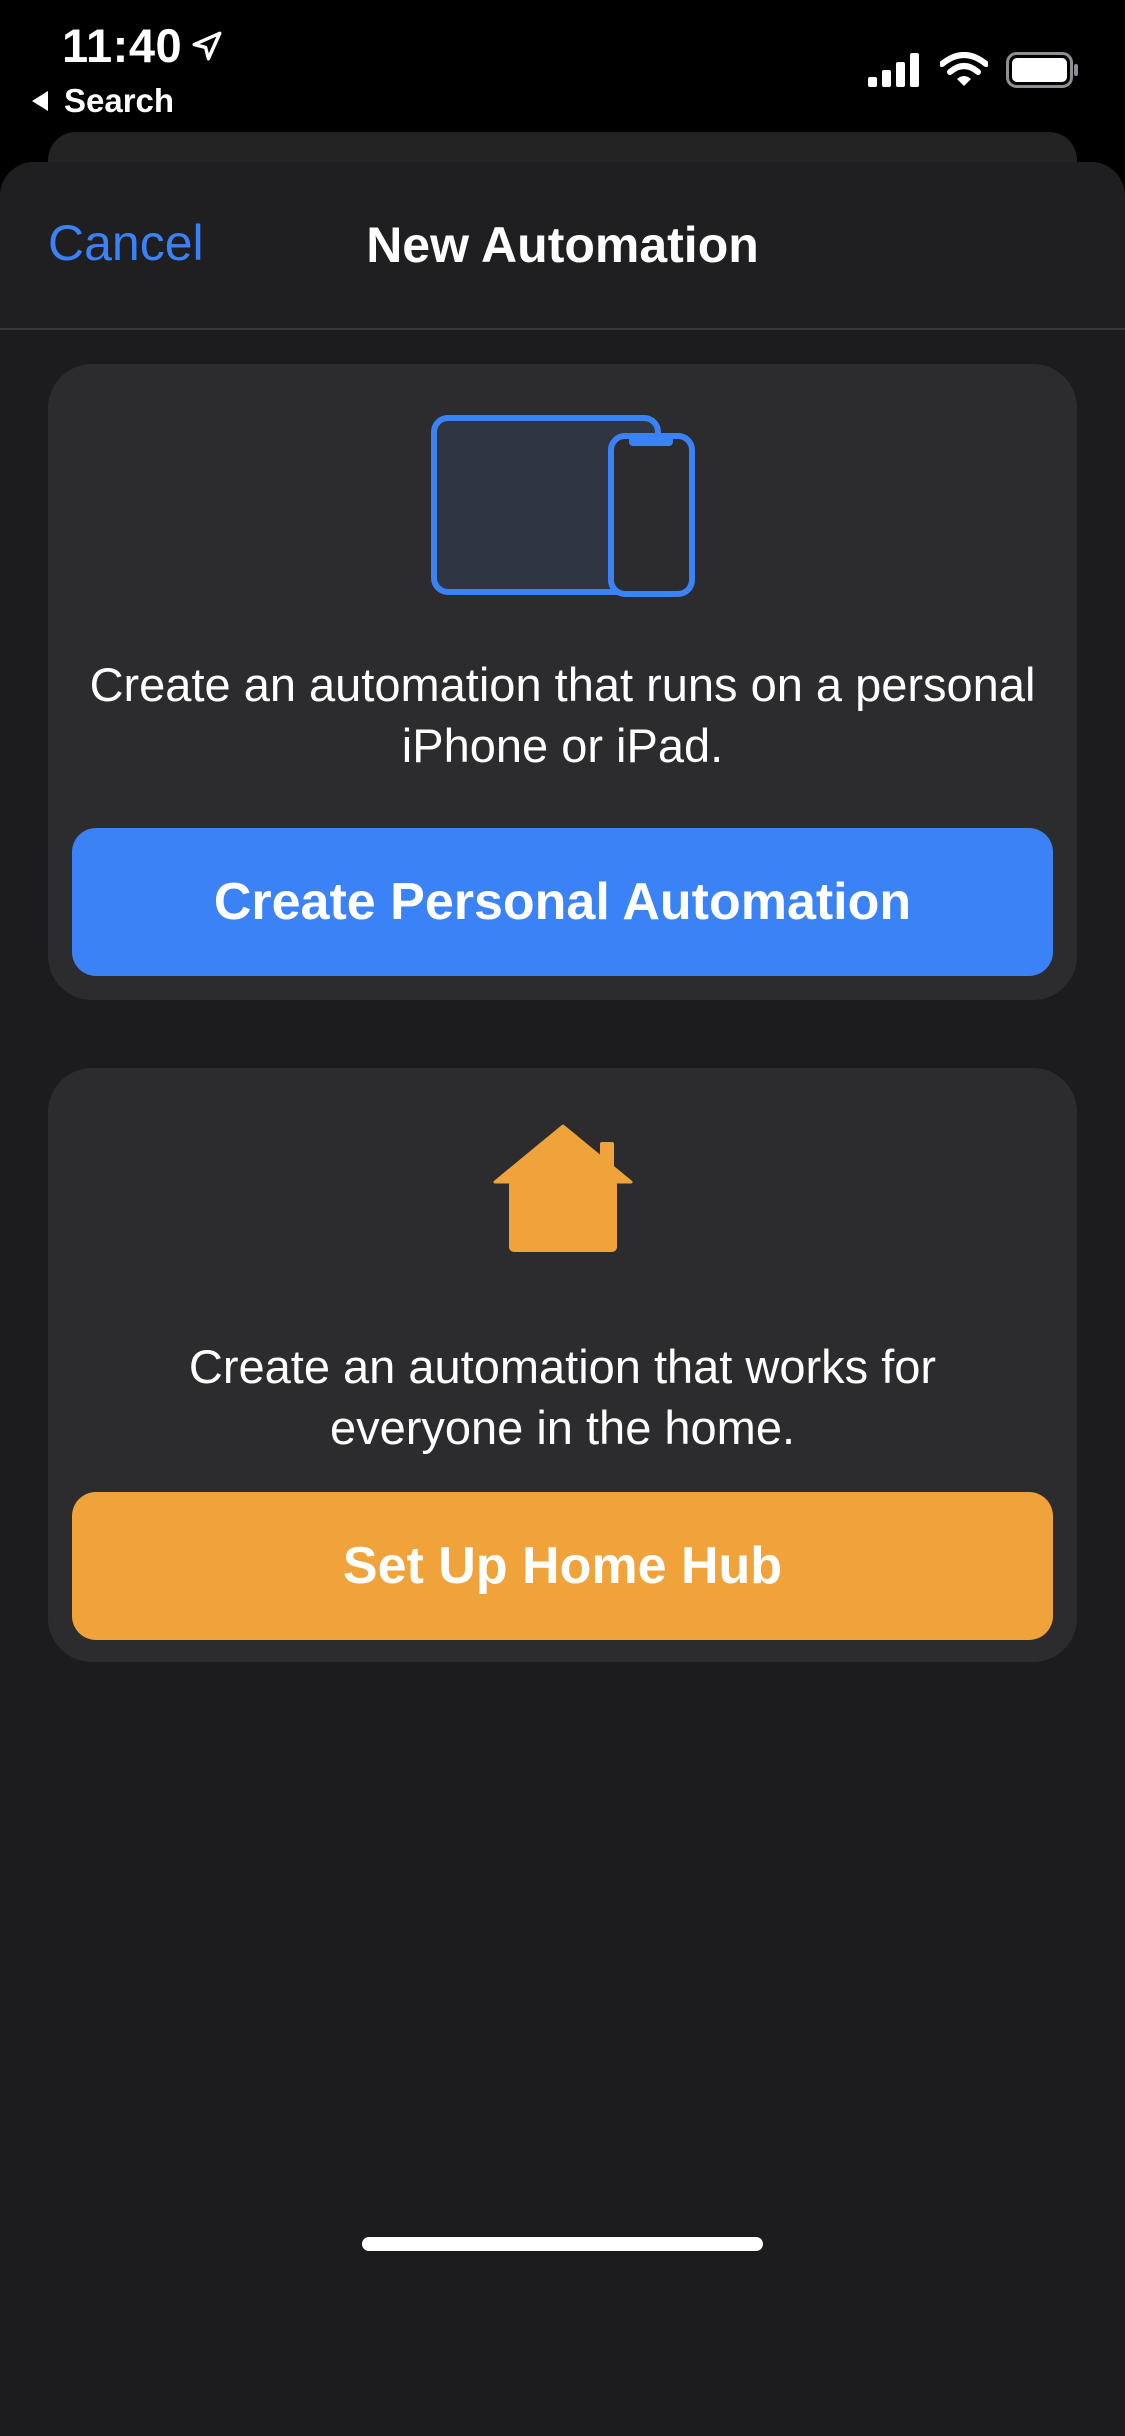 This screenshot has width=1125, height=2436. Describe the element at coordinates (562, 902) in the screenshot. I see `create-personal-automation-button: Create Personal Automation` at that location.